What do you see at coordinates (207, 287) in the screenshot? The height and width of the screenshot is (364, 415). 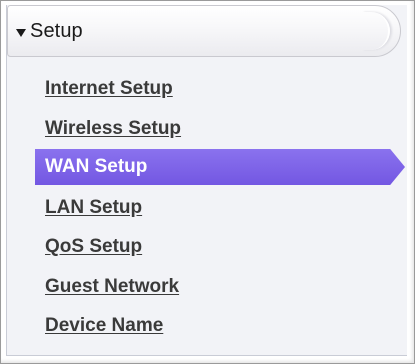 I see `menu-item-guest-network: Guest Network` at bounding box center [207, 287].